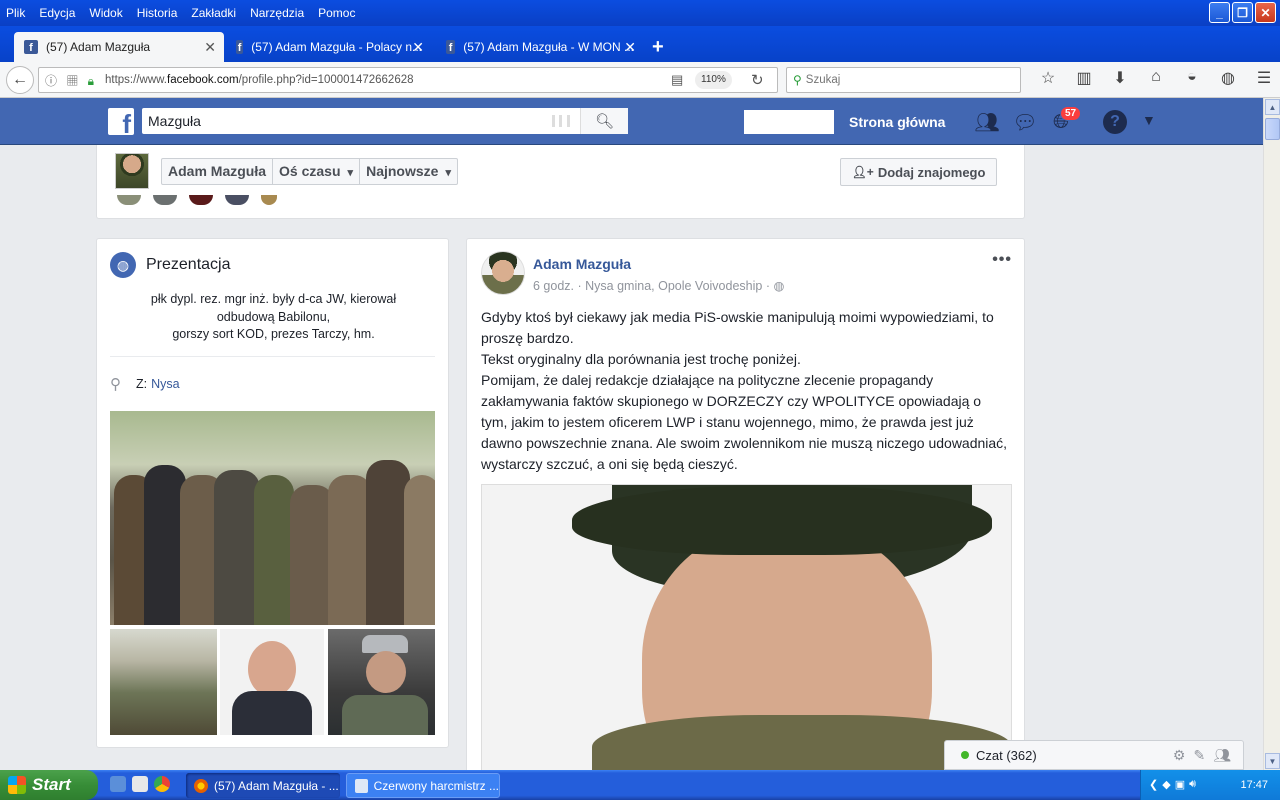 This screenshot has width=1280, height=800. Describe the element at coordinates (1094, 755) in the screenshot. I see `chat-bar: Czat (362) ⚙ ✎ 👥︎` at that location.